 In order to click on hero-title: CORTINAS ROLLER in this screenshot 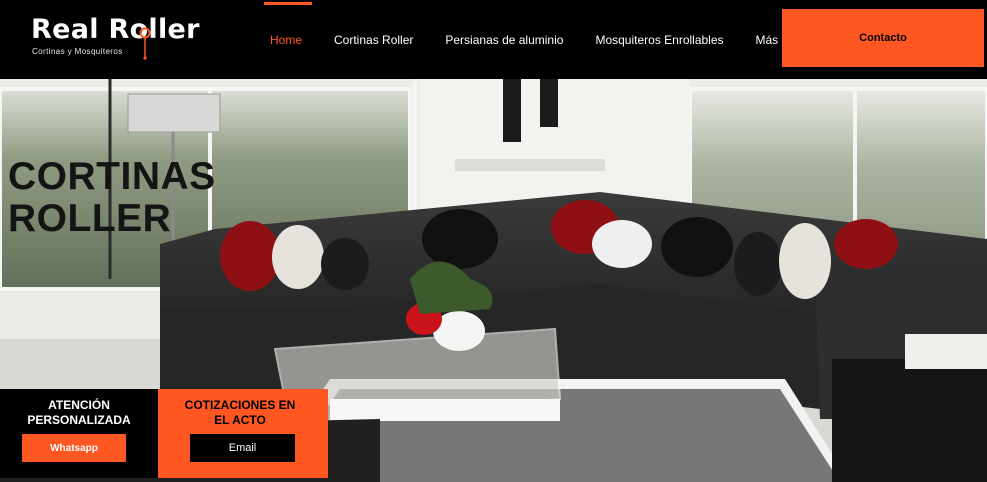, I will do `click(112, 197)`.